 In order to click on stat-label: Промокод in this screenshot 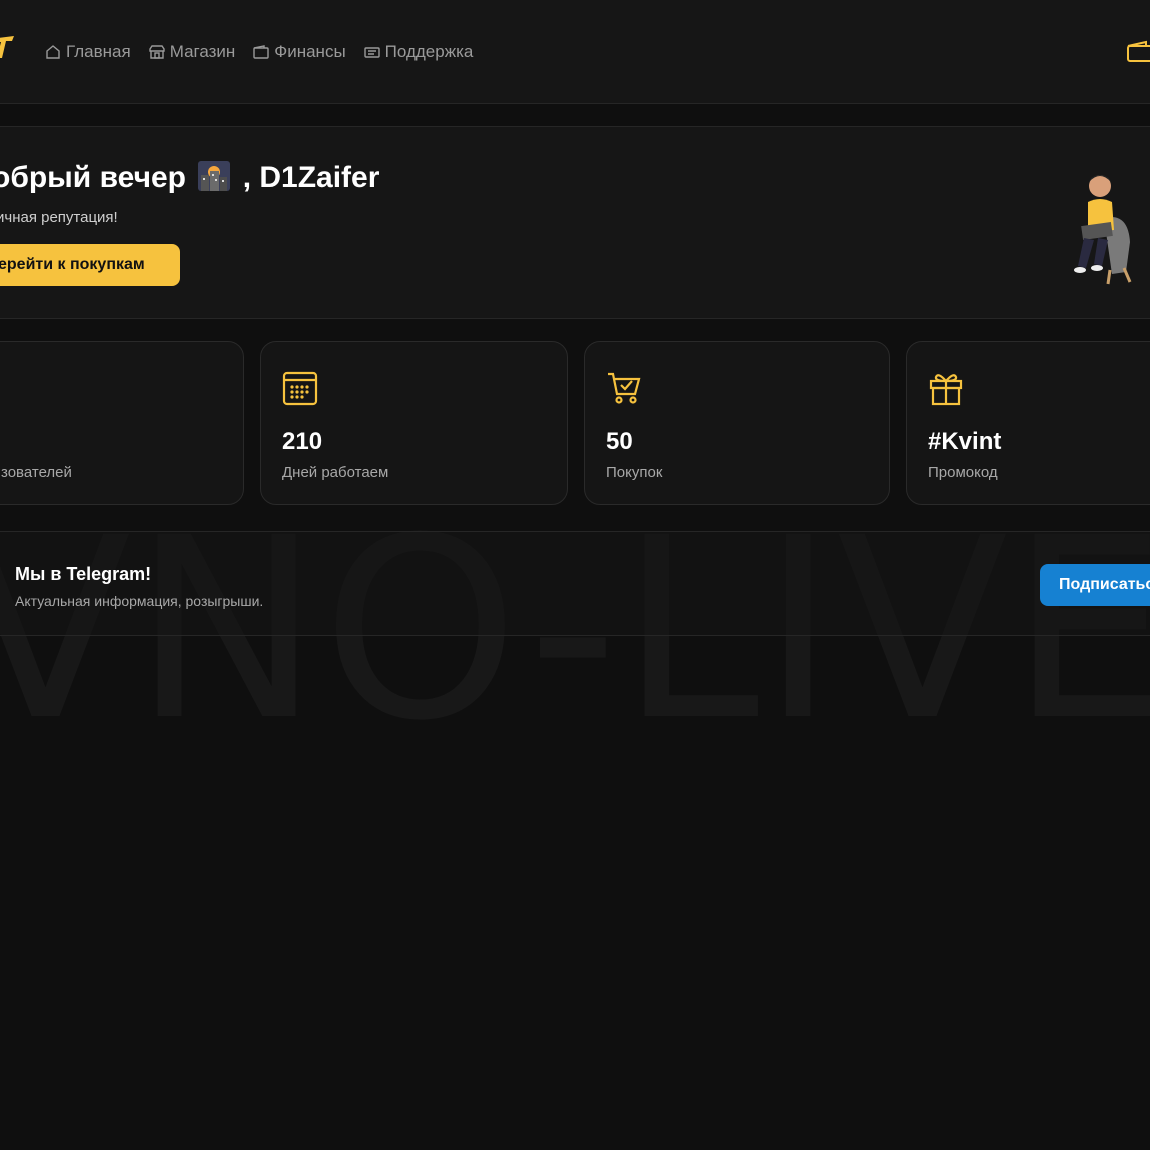, I will do `click(963, 472)`.